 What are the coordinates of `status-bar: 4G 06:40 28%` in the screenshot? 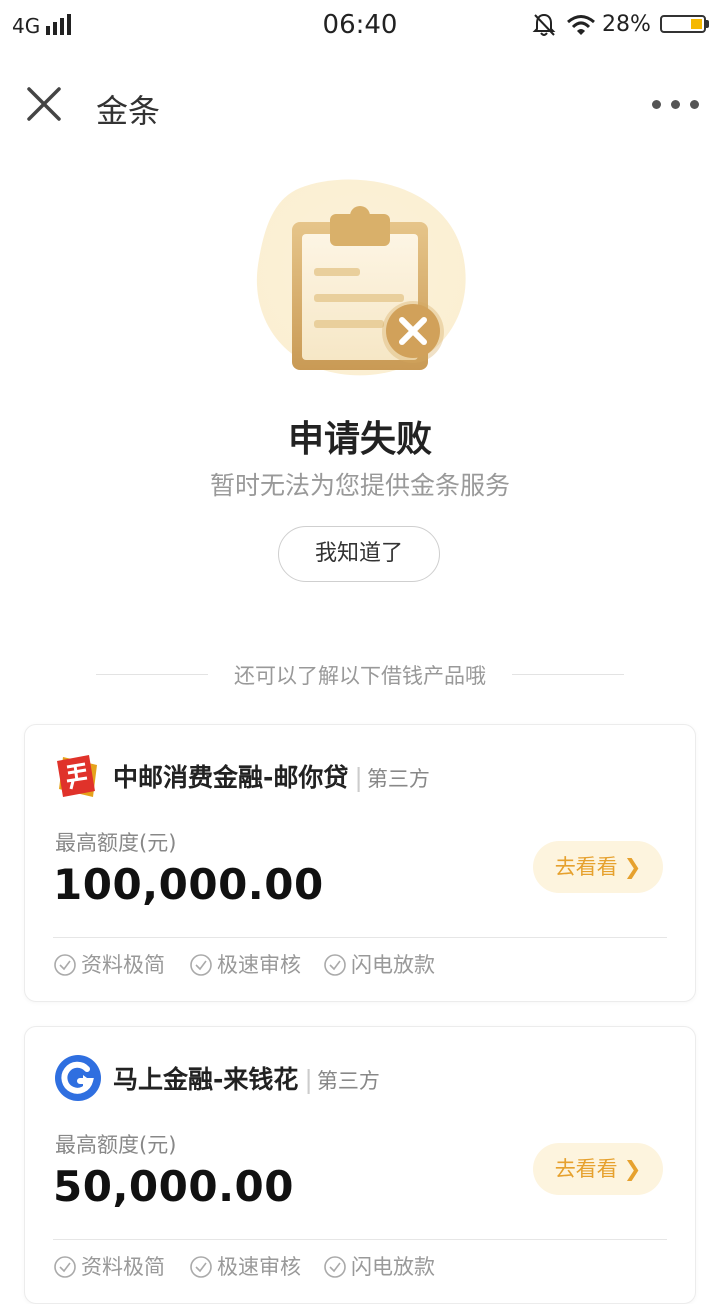 It's located at (360, 26).